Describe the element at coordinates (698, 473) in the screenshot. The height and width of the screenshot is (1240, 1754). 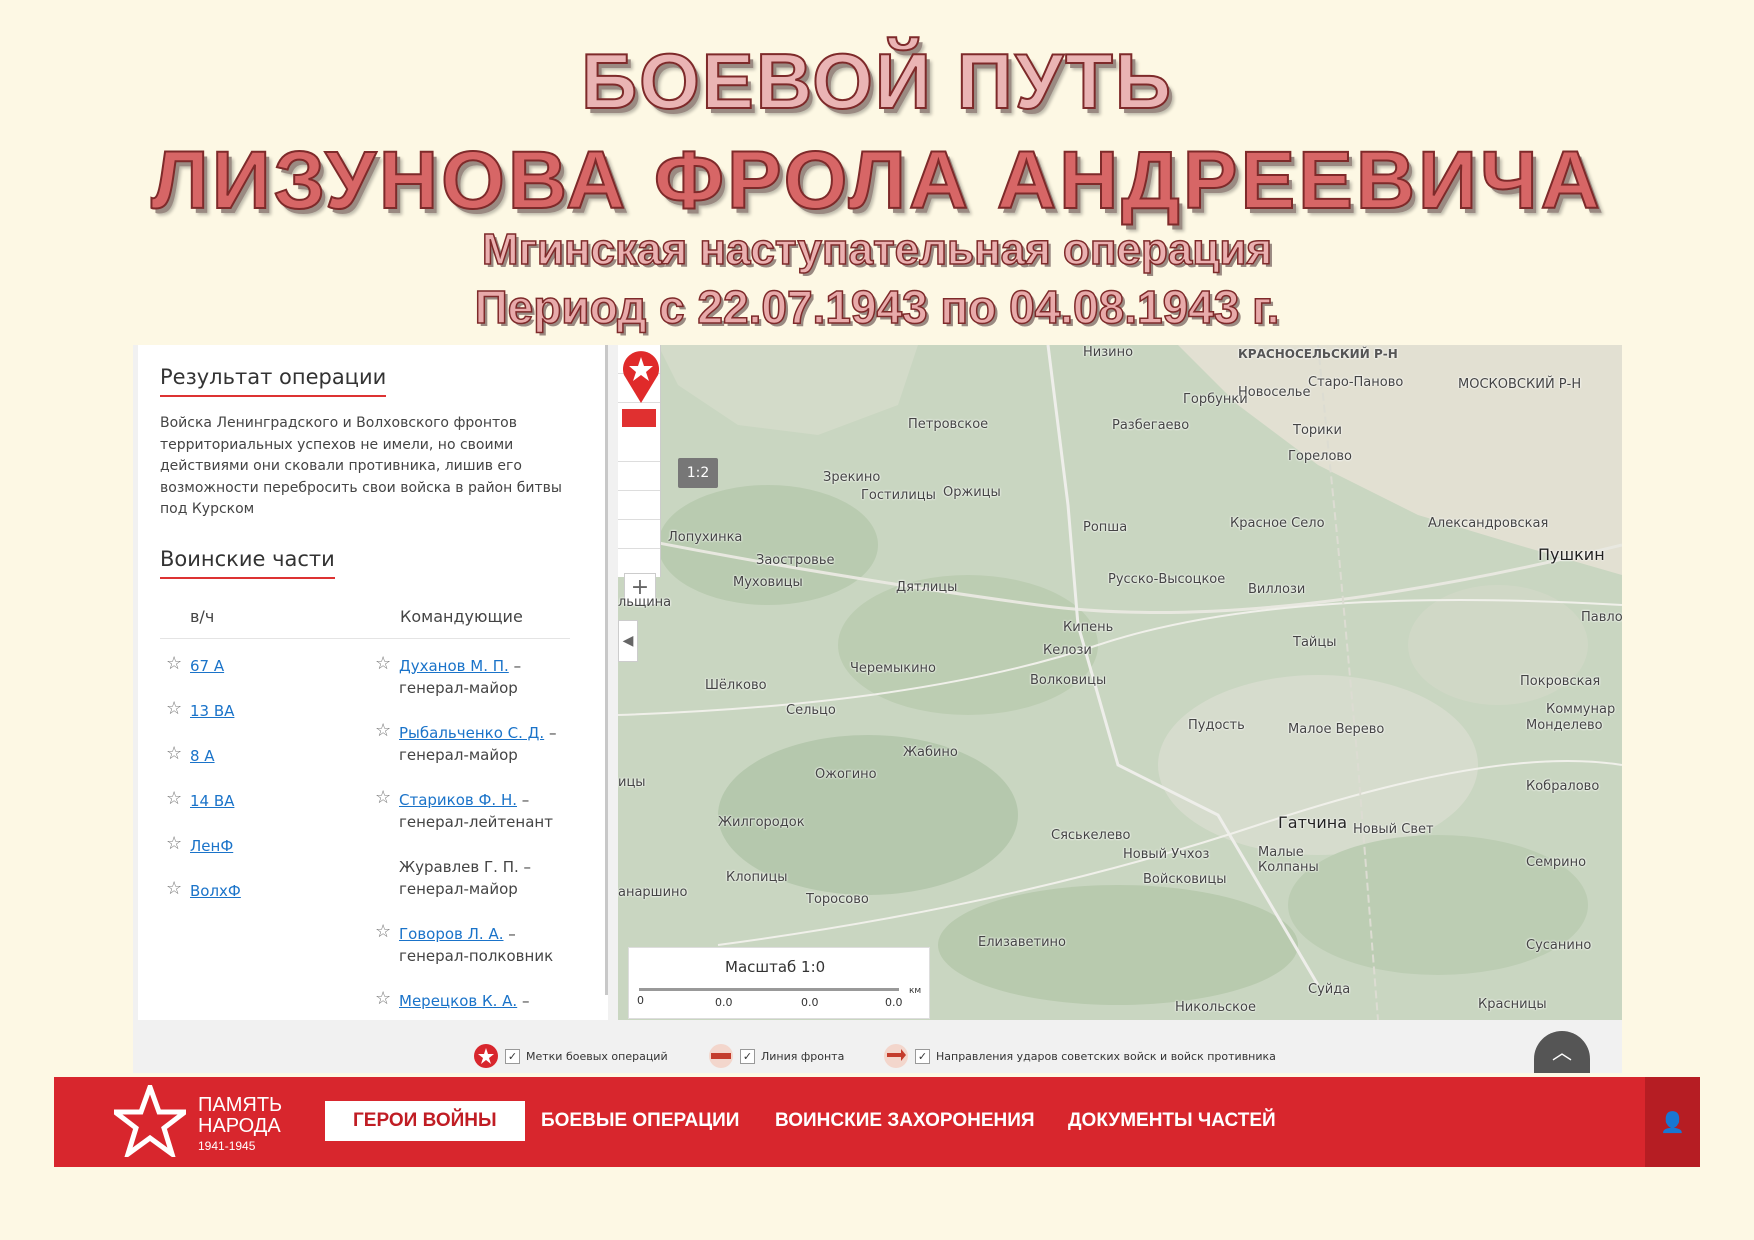
I see `map-ratio-badge: 1:2` at that location.